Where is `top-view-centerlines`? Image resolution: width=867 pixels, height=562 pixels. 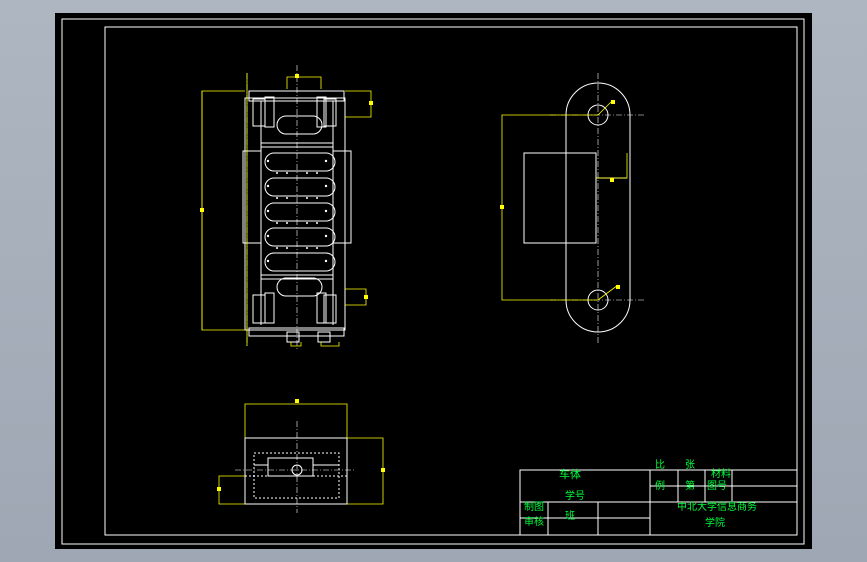 top-view-centerlines is located at coordinates (295, 467).